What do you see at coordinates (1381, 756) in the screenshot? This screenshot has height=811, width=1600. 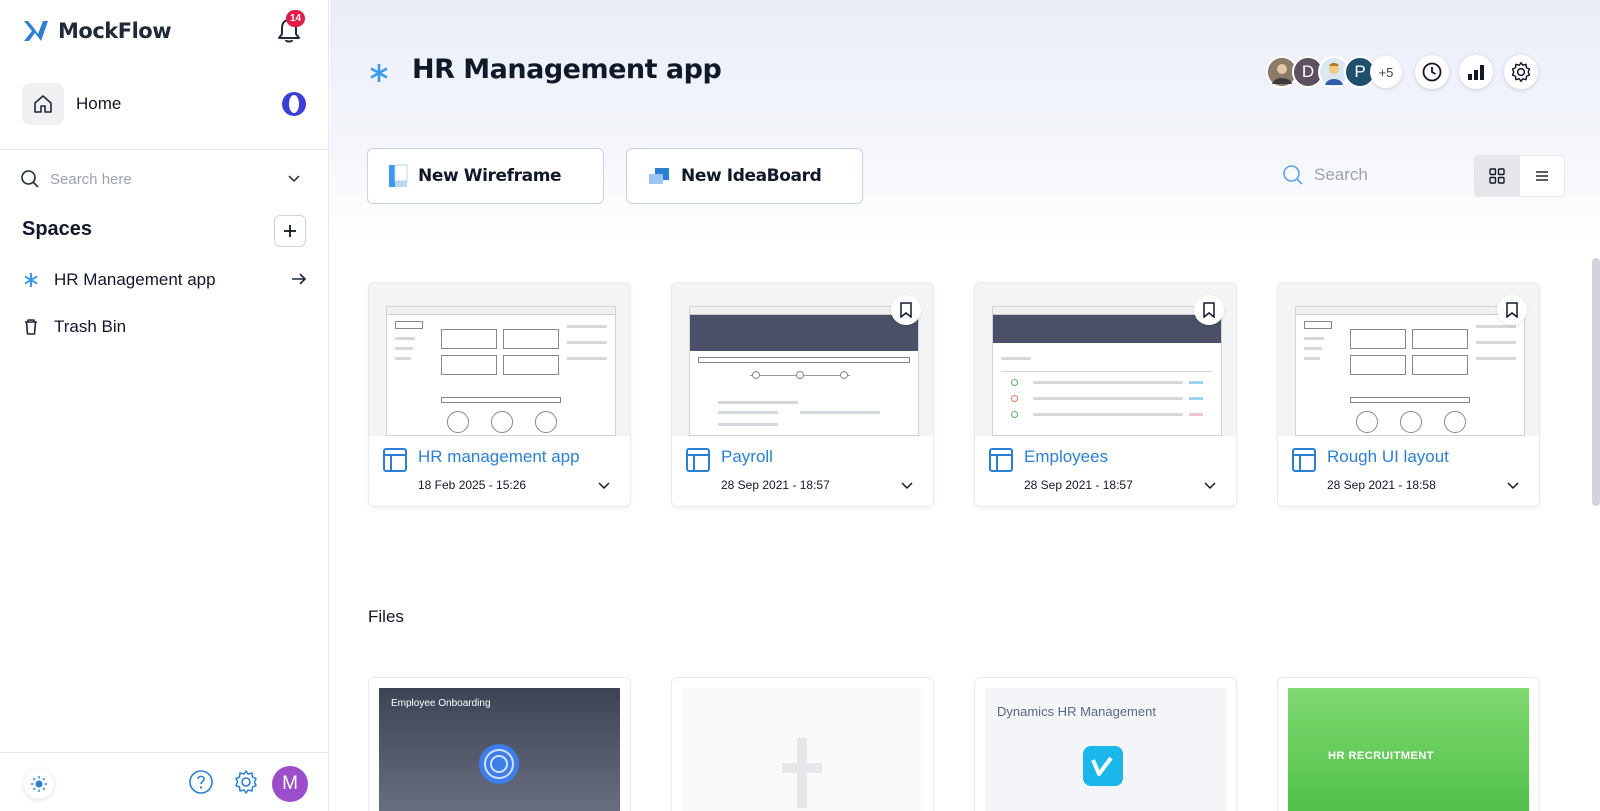 I see `file-caption: HR RECRUITMENT` at bounding box center [1381, 756].